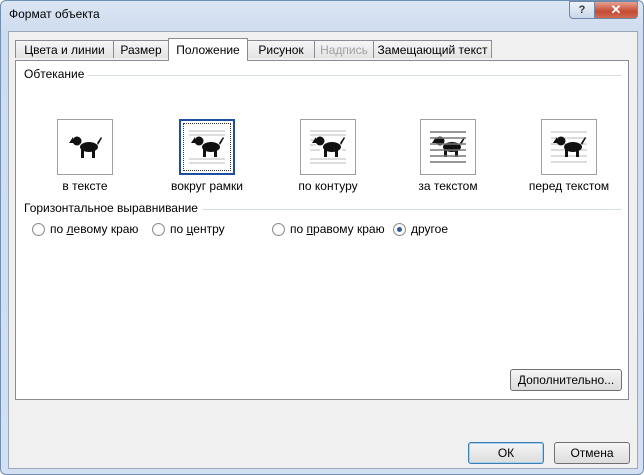  I want to click on radio-align-center: по центру, so click(188, 229).